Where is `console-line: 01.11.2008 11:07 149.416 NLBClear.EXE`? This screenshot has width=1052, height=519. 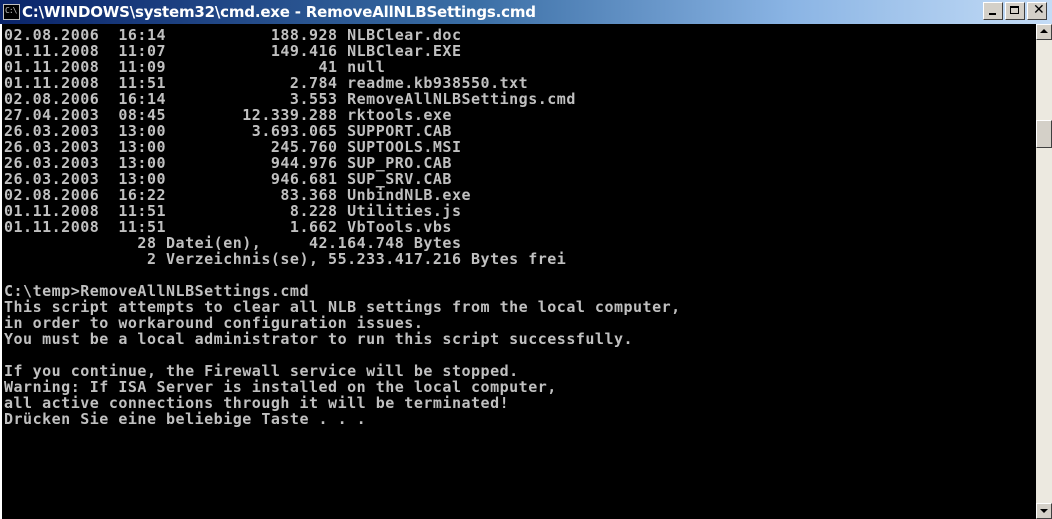
console-line: 01.11.2008 11:07 149.416 NLBClear.EXE is located at coordinates (233, 51).